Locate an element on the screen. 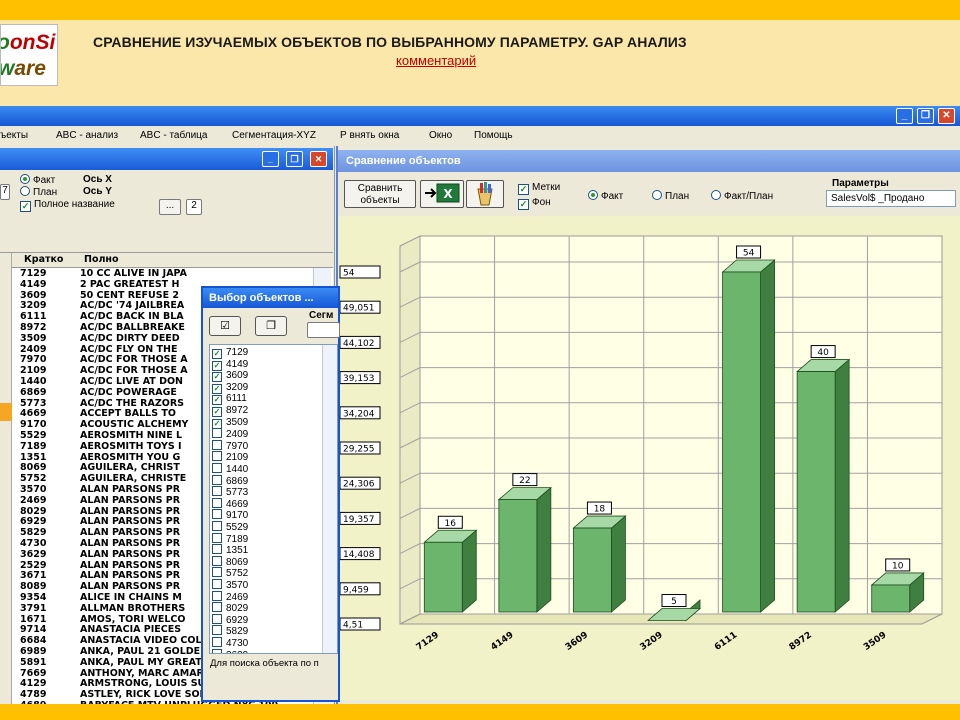 The width and height of the screenshot is (960, 720). dialog-list-item: ✓ 7129 is located at coordinates (230, 353).